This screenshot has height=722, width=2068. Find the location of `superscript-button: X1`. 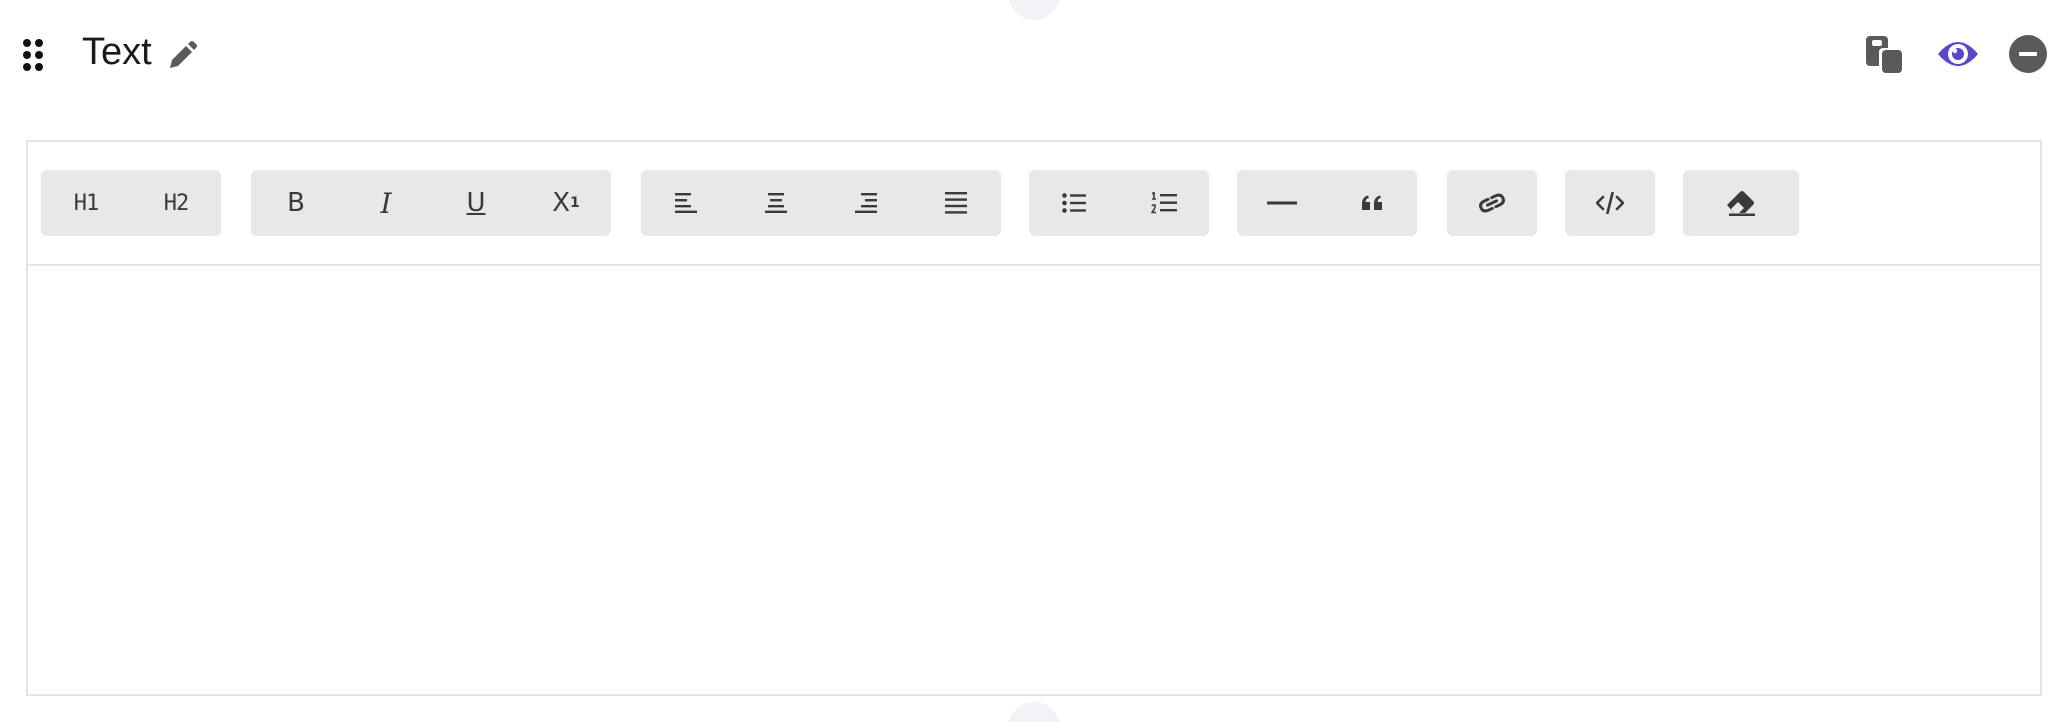

superscript-button: X1 is located at coordinates (566, 203).